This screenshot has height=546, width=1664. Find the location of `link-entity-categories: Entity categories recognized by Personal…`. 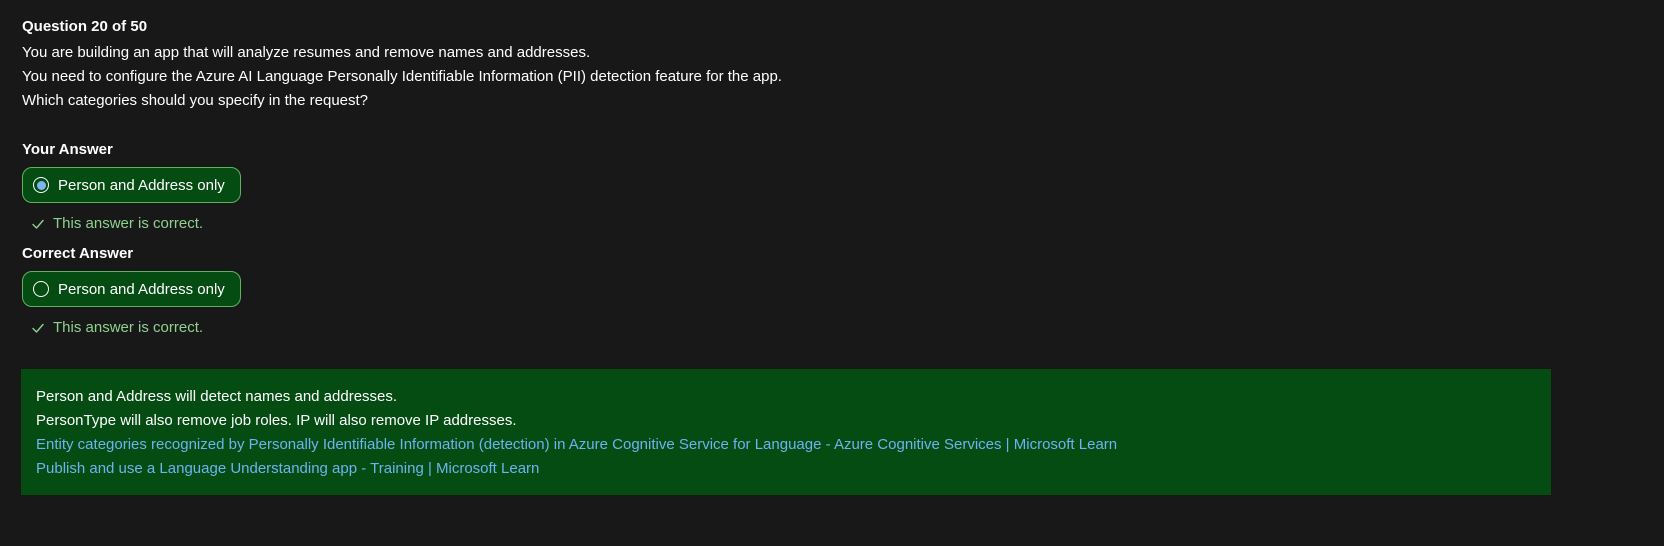

link-entity-categories: Entity categories recognized by Personal… is located at coordinates (786, 445).